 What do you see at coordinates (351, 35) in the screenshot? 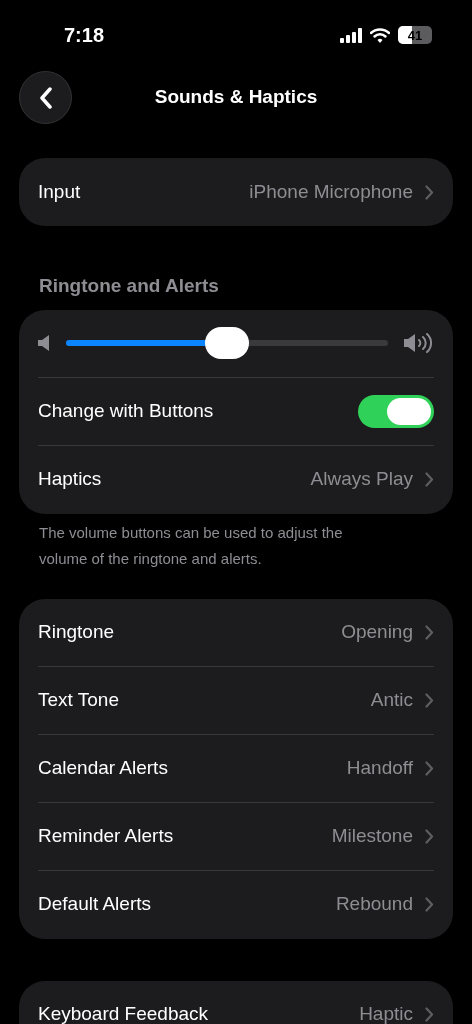
I see `signal-icon` at bounding box center [351, 35].